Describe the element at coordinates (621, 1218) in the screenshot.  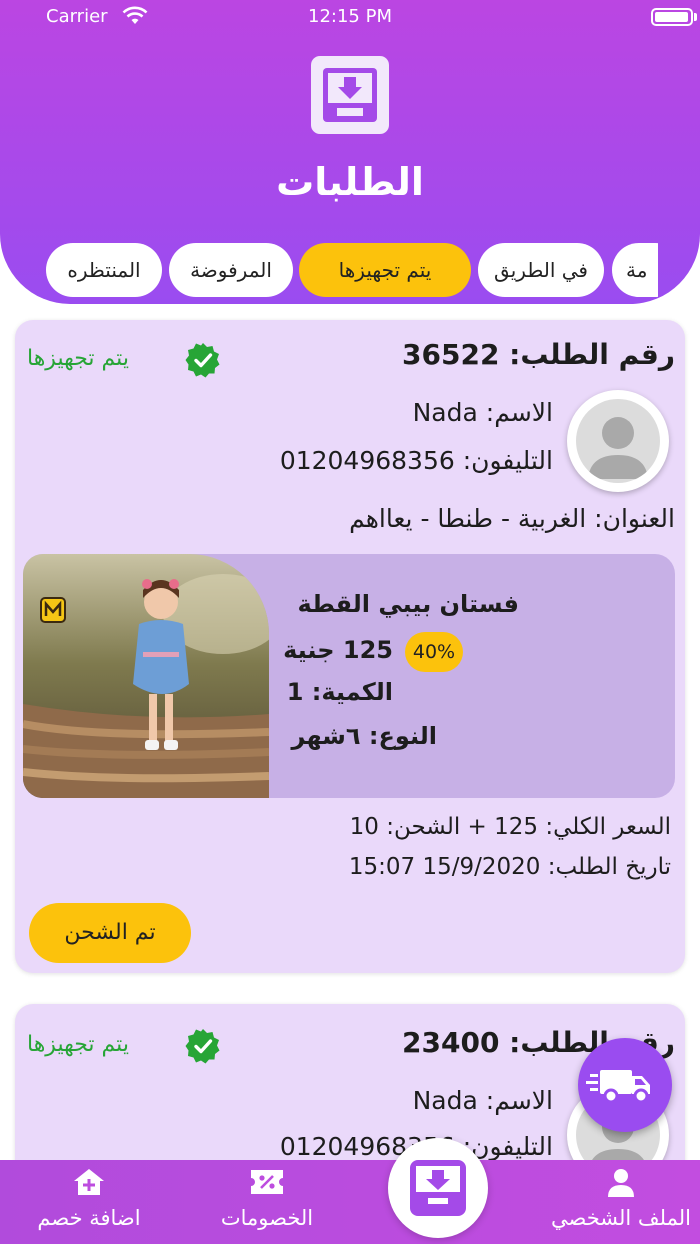
I see `nav-profile-label: الملف الشخصي` at that location.